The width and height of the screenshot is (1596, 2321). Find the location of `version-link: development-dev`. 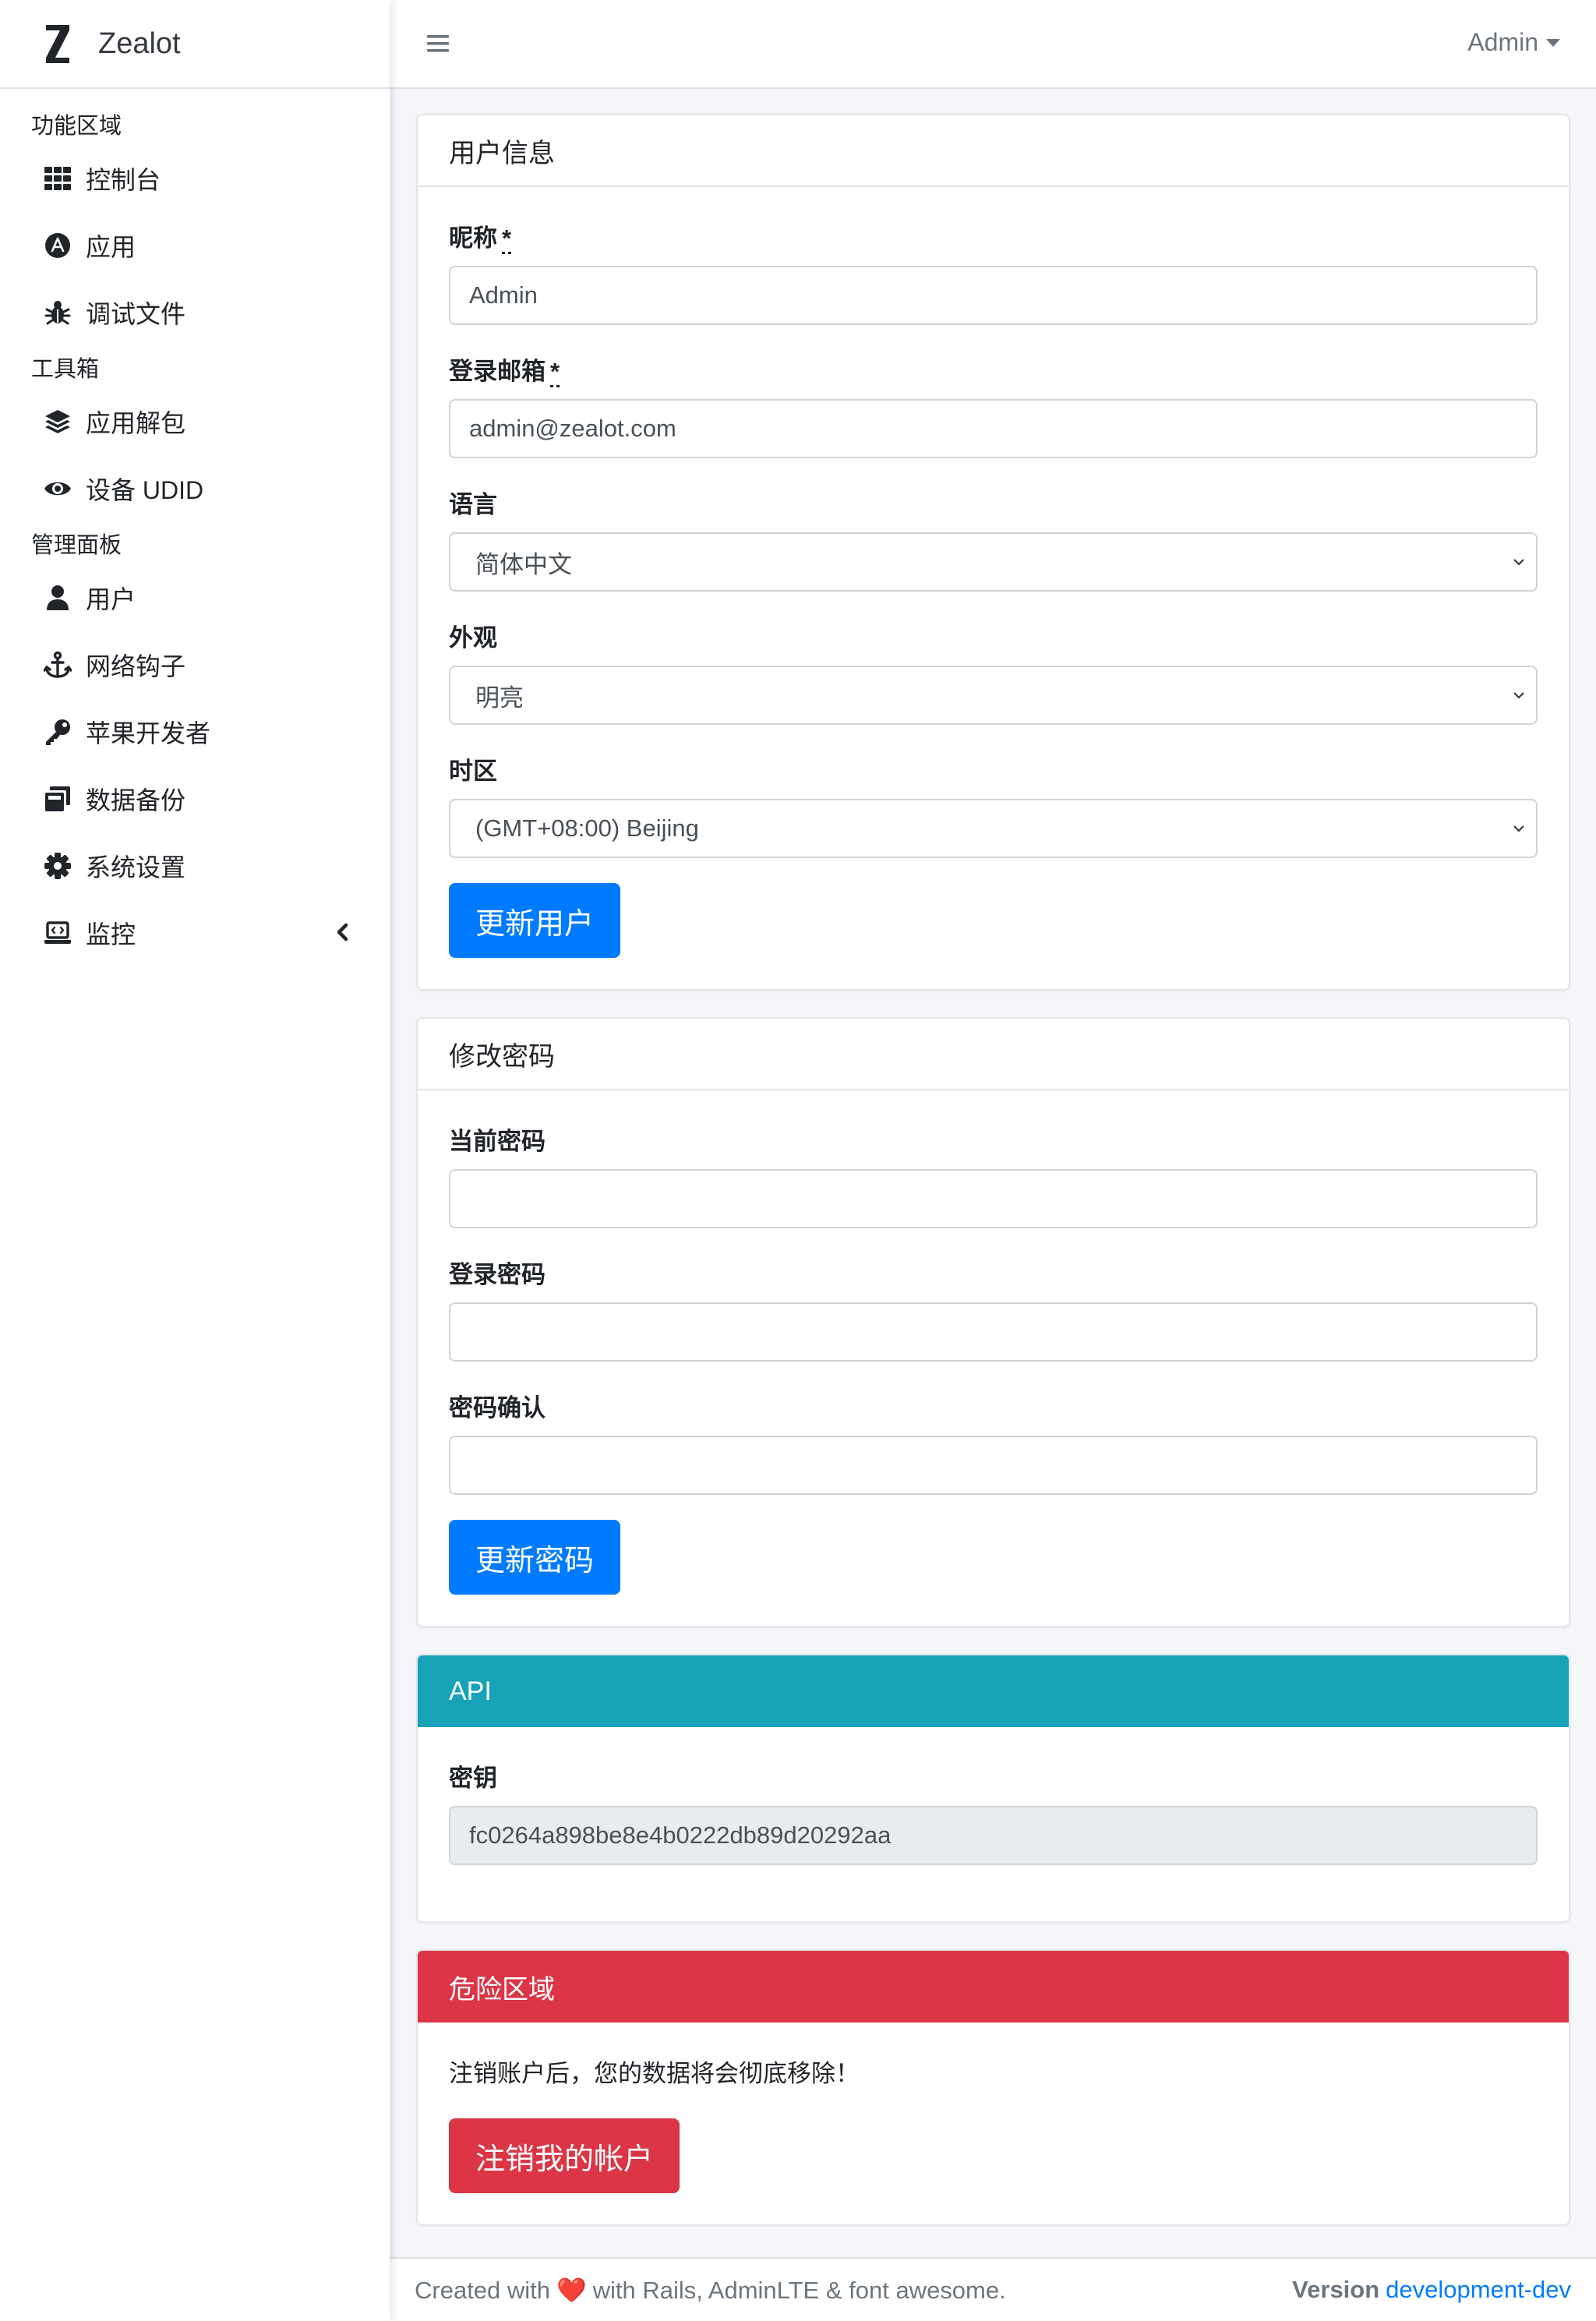

version-link: development-dev is located at coordinates (1478, 2289).